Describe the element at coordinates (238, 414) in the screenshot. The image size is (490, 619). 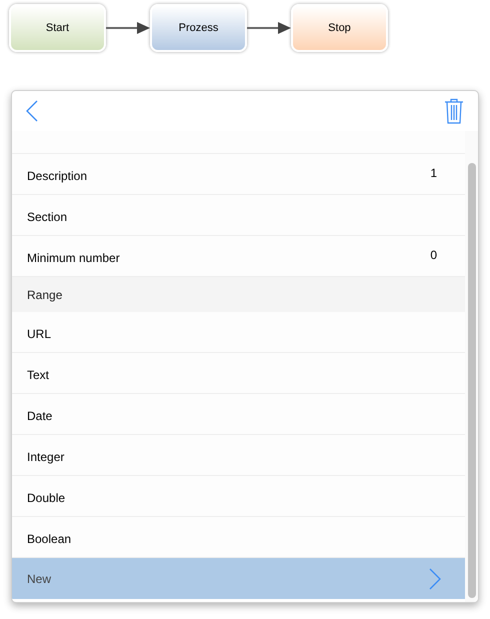
I see `list-row: Date` at that location.